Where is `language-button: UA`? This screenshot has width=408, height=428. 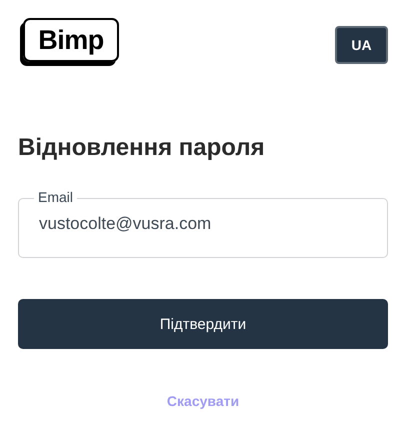
language-button: UA is located at coordinates (361, 45).